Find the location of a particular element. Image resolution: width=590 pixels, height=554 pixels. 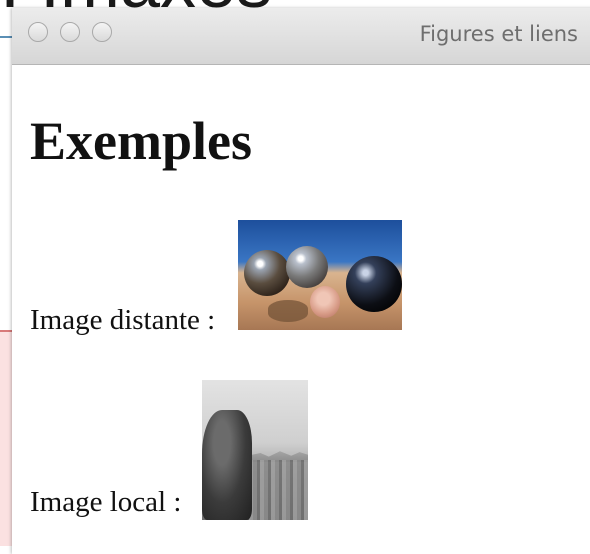

window-title: Figures et liens is located at coordinates (498, 34).